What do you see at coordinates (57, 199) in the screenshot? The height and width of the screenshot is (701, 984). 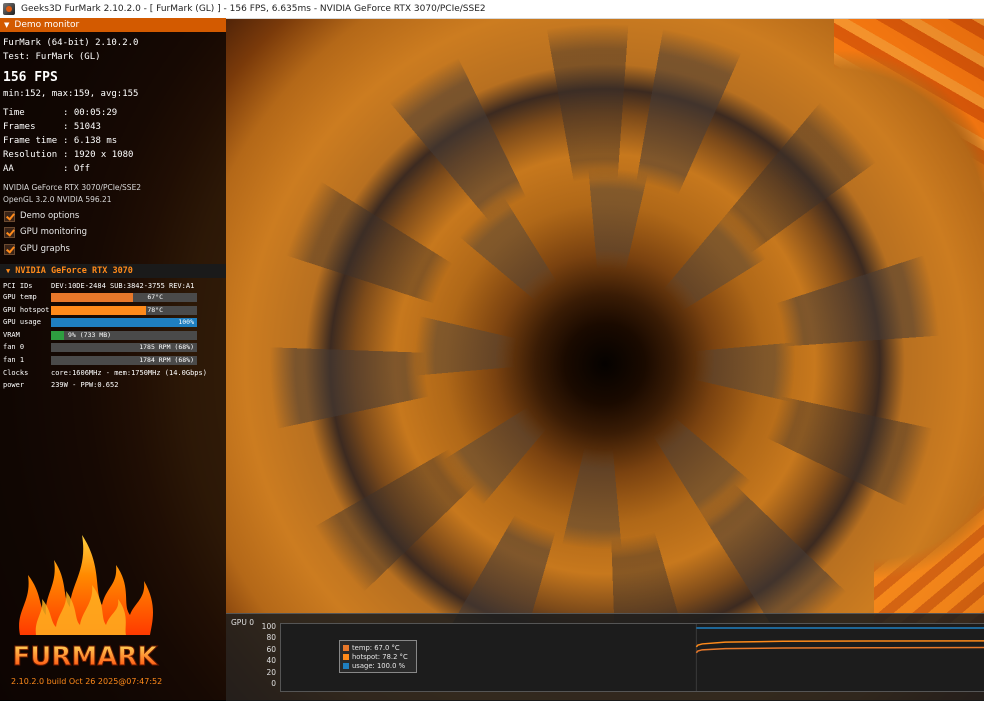 I see `opengl-version: OpenGL 3.2.0 NVIDIA 596.21` at bounding box center [57, 199].